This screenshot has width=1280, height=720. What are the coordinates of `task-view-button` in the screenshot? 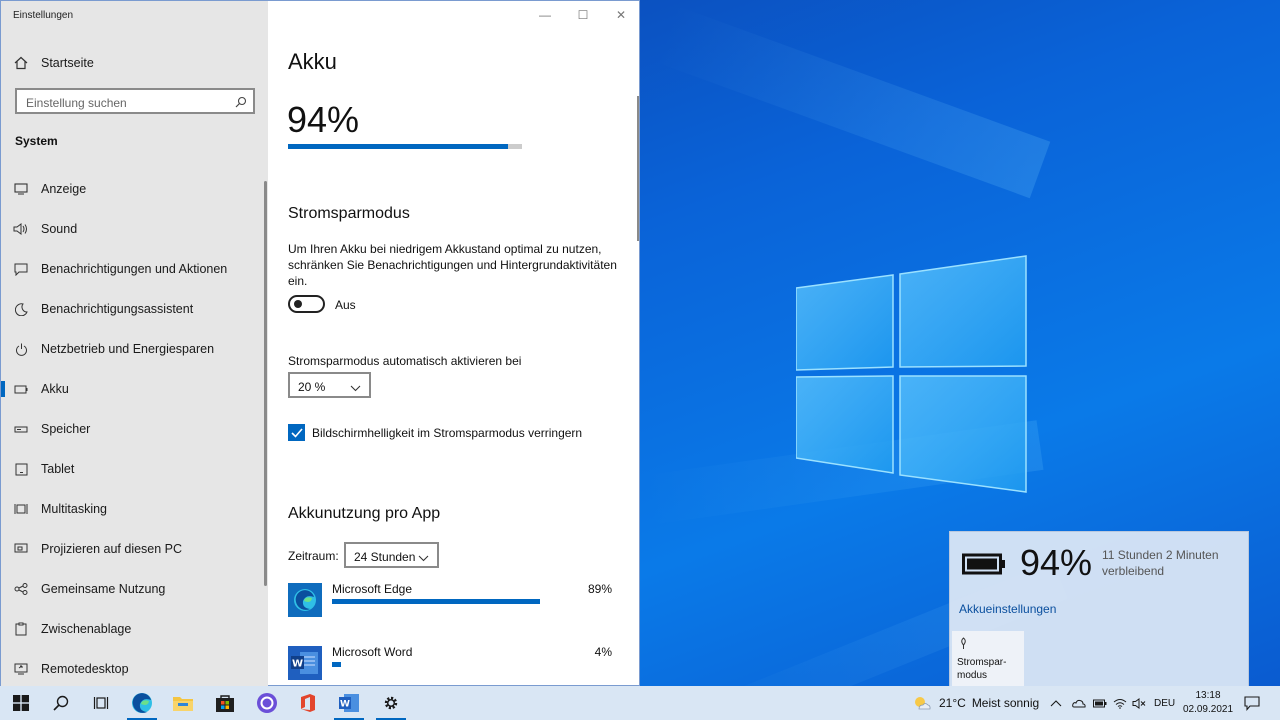 It's located at (101, 703).